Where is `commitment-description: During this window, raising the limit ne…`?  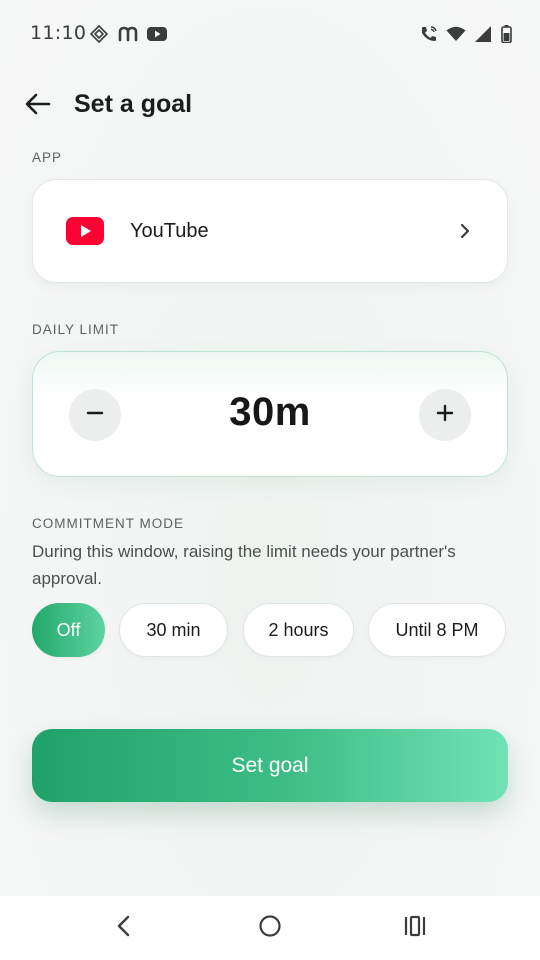
commitment-description: During this window, raising the limit ne… is located at coordinates (244, 565).